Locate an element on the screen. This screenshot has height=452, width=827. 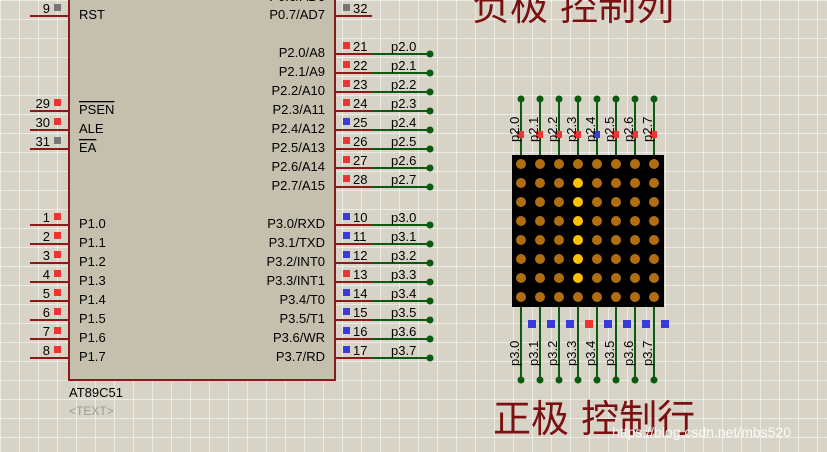
column-net-5: p2.5 is located at coordinates (611, 125).